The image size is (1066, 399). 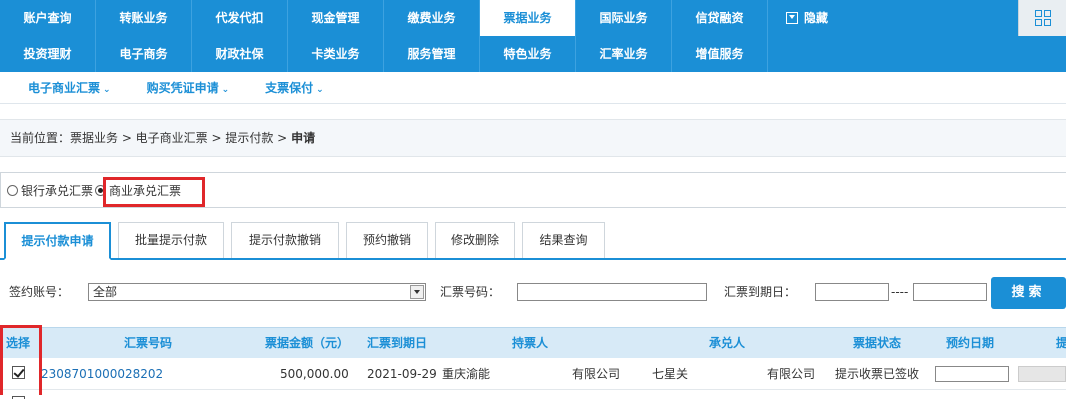 I want to click on nav-hide-toggle: 隐藏, so click(x=823, y=18).